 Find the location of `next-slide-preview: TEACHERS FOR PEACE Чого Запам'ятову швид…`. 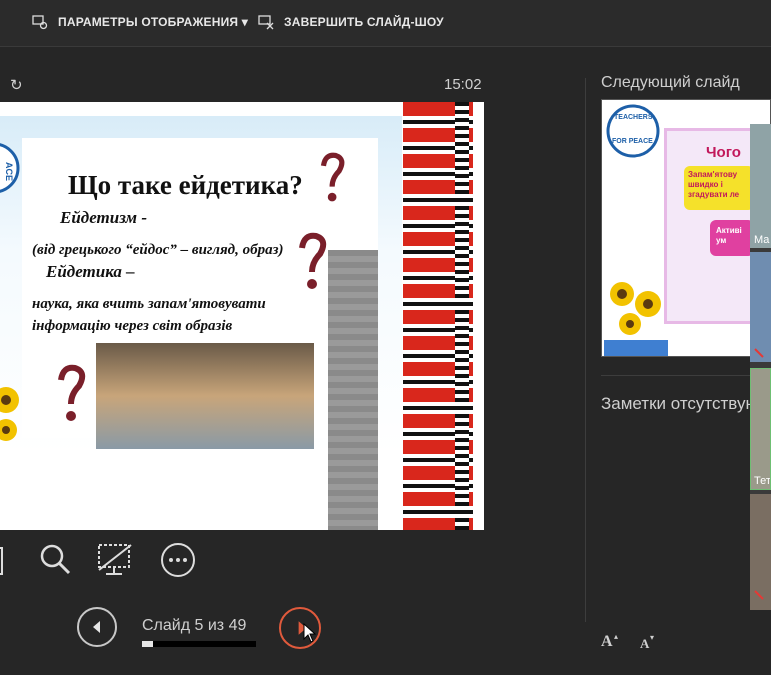

next-slide-preview: TEACHERS FOR PEACE Чого Запам'ятову швид… is located at coordinates (686, 228).